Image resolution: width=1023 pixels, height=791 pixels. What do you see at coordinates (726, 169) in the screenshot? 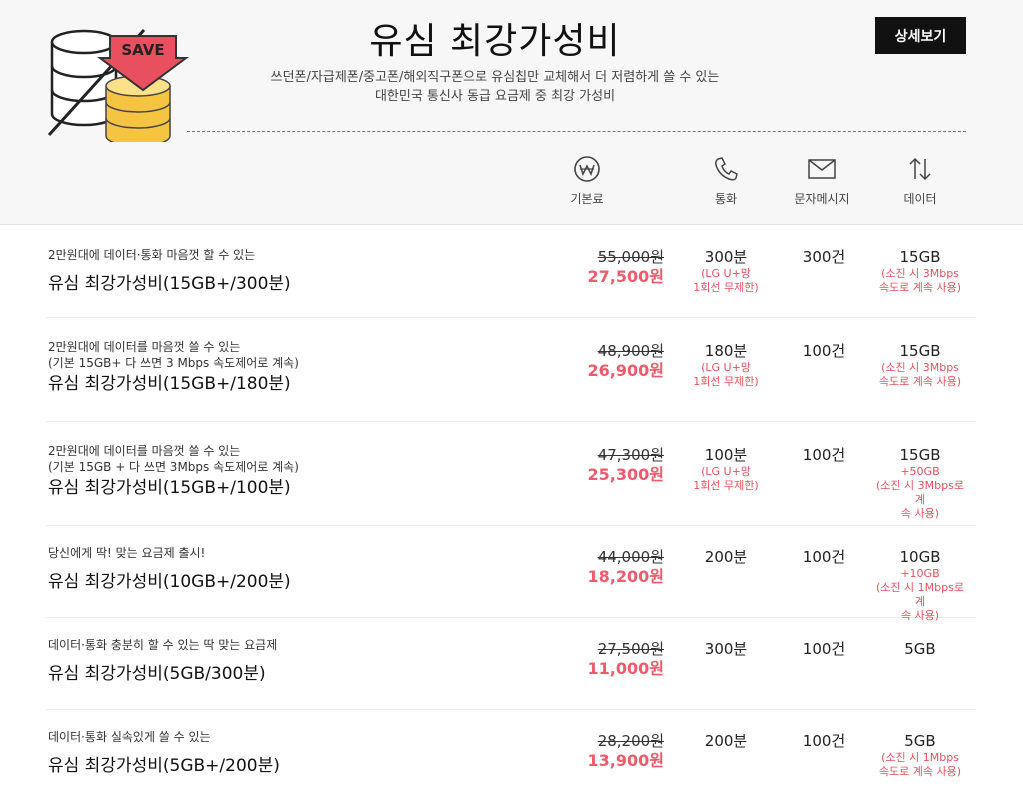
I see `phone-icon` at bounding box center [726, 169].